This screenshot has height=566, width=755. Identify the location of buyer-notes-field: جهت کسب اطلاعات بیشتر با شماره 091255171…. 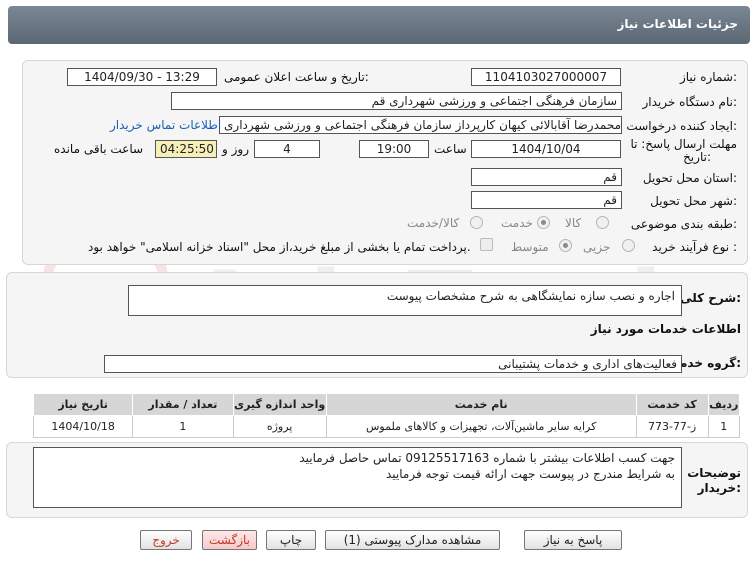
(357, 477).